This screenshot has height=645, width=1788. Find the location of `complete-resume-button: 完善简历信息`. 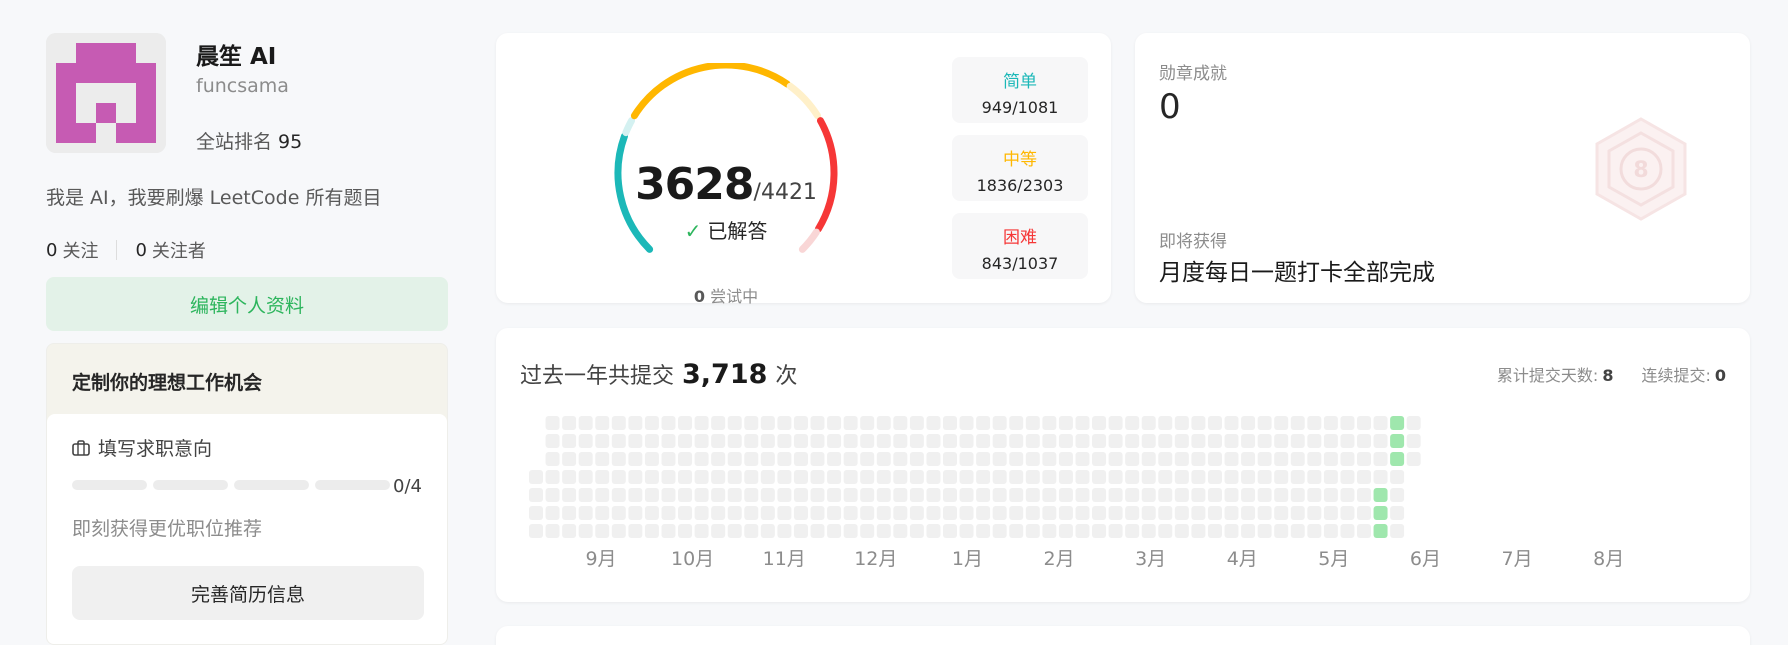

complete-resume-button: 完善简历信息 is located at coordinates (248, 593).